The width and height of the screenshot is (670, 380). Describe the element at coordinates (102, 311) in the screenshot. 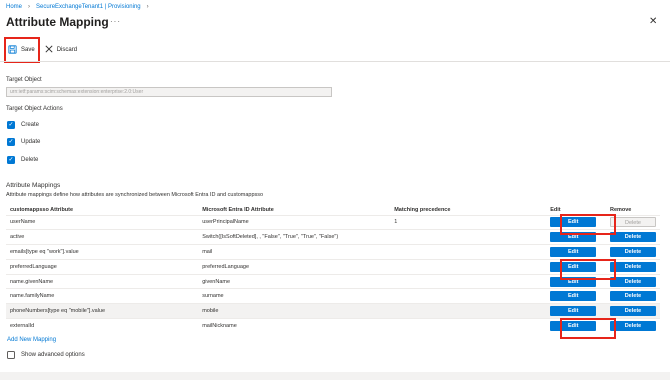

I see `target-attribute: phoneNumbers[type eq "mobile"].value` at that location.